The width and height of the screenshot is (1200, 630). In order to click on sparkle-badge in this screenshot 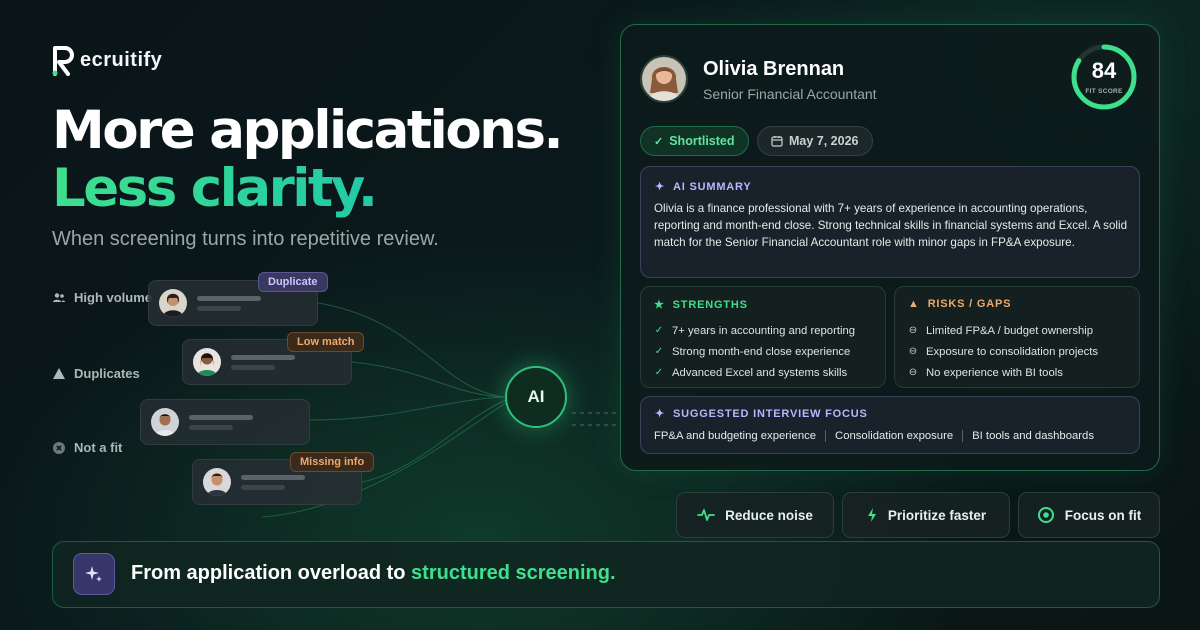, I will do `click(94, 574)`.